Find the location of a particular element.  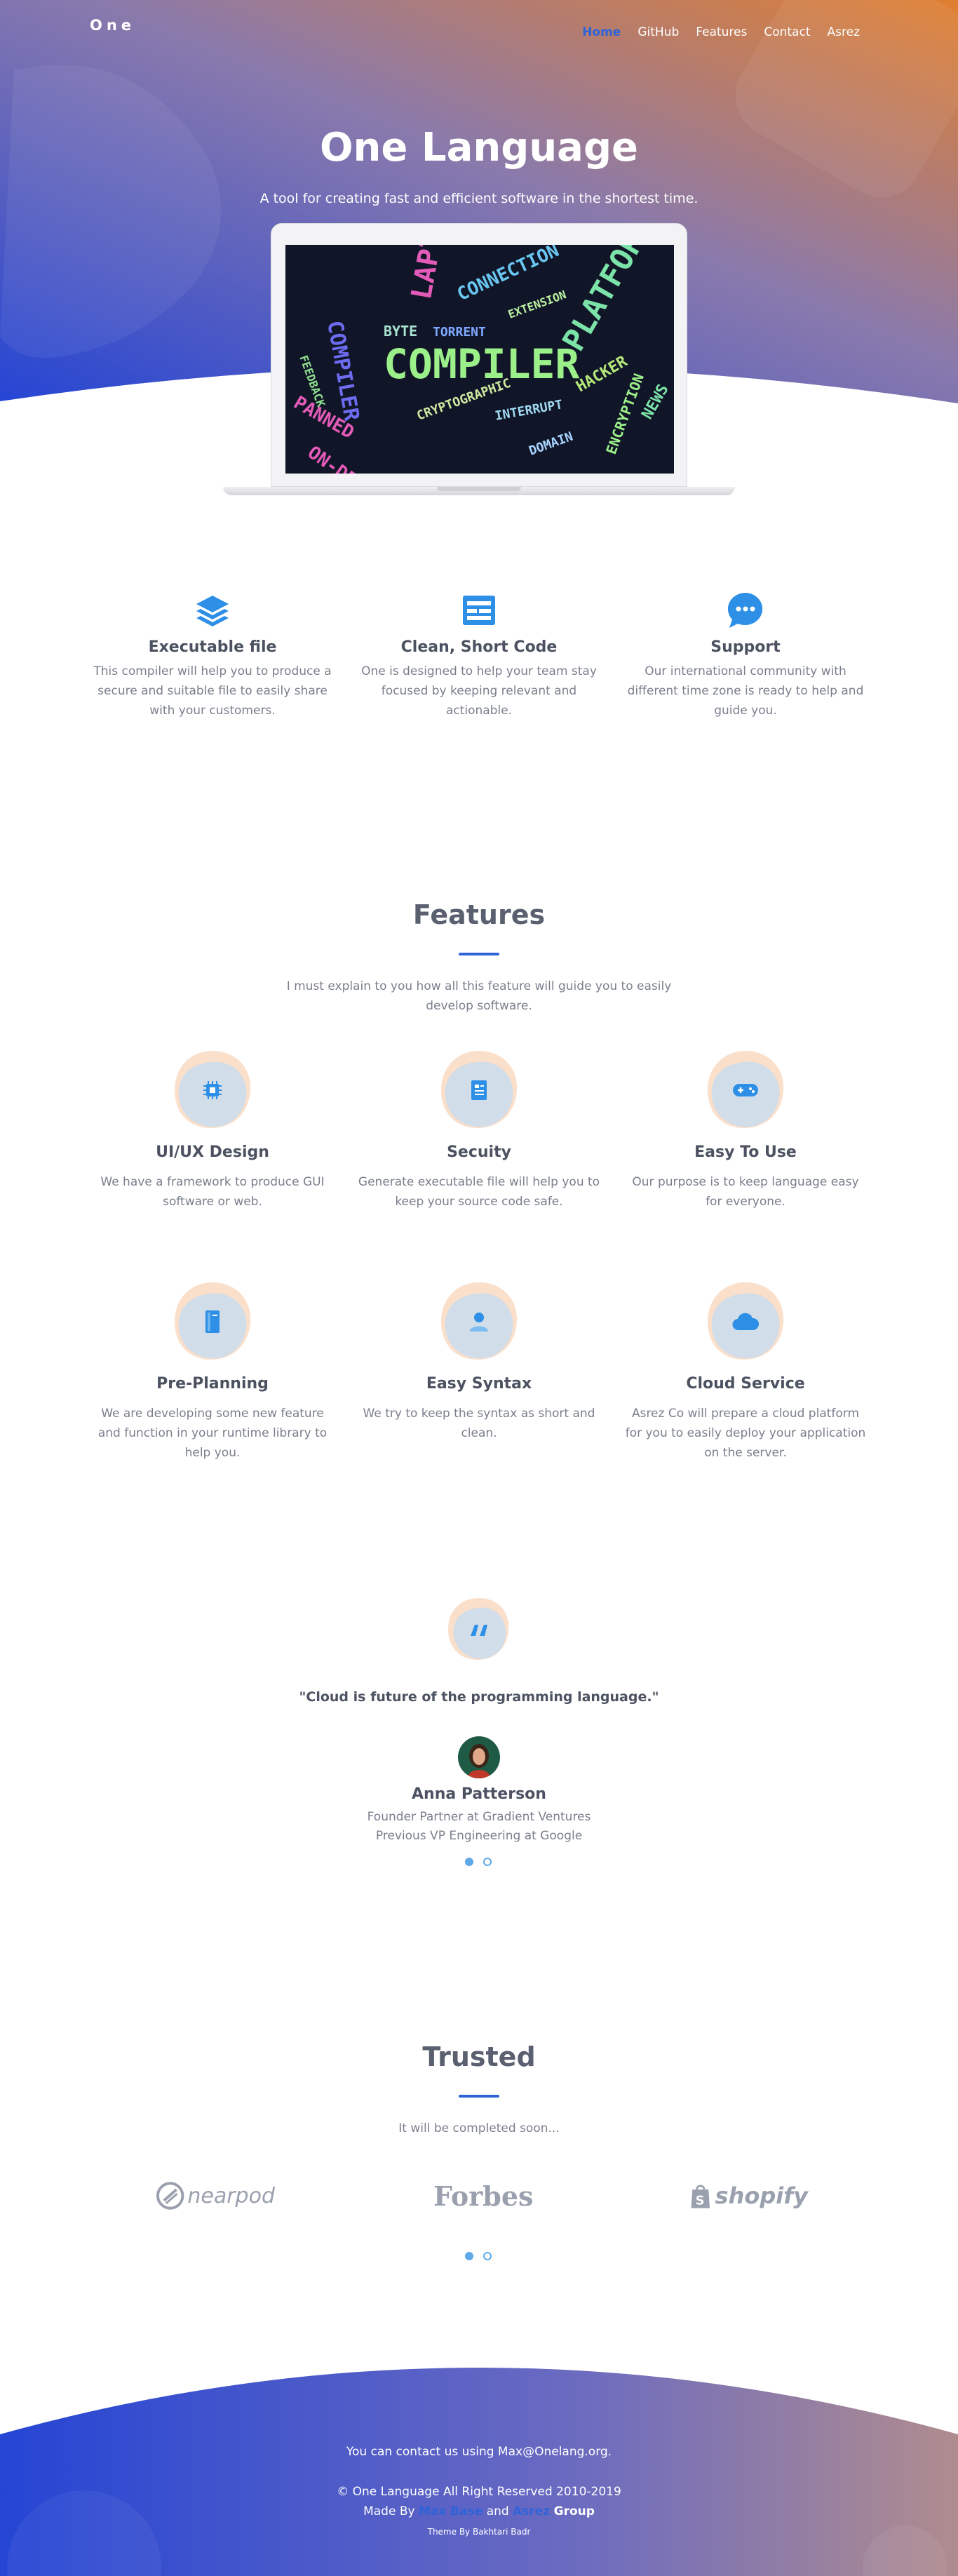

browser-window-icon is located at coordinates (479, 610).